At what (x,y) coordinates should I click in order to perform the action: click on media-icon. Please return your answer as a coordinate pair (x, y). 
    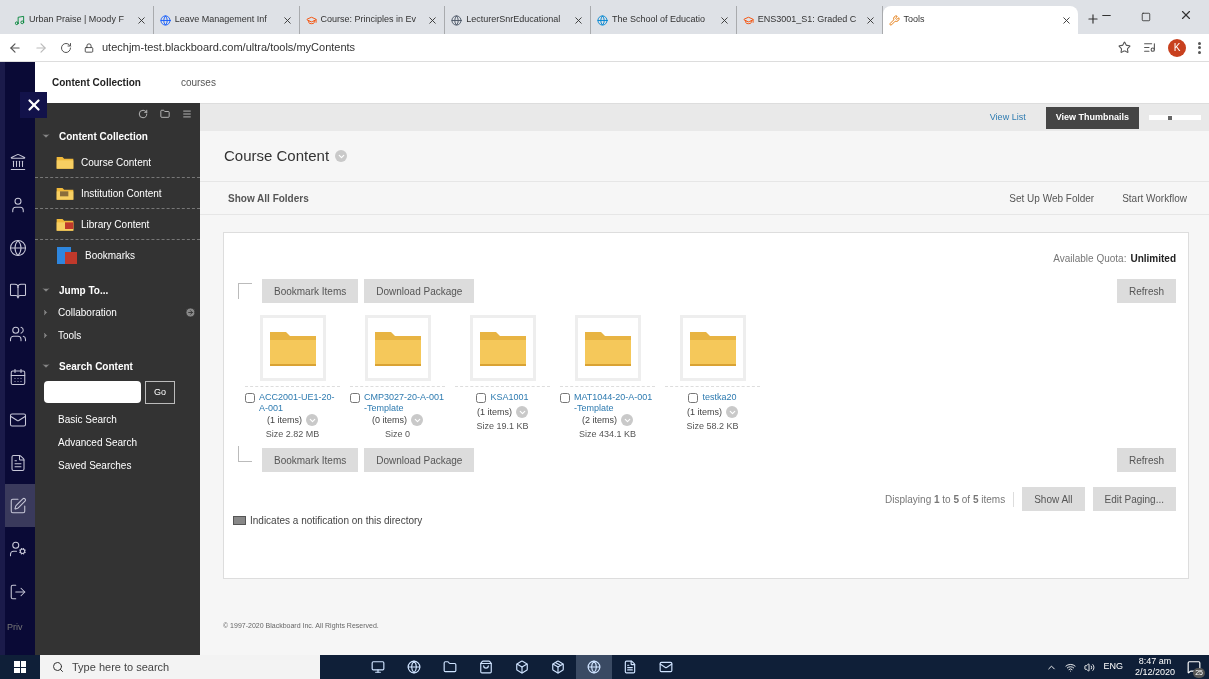
    Looking at the image, I should click on (1149, 47).